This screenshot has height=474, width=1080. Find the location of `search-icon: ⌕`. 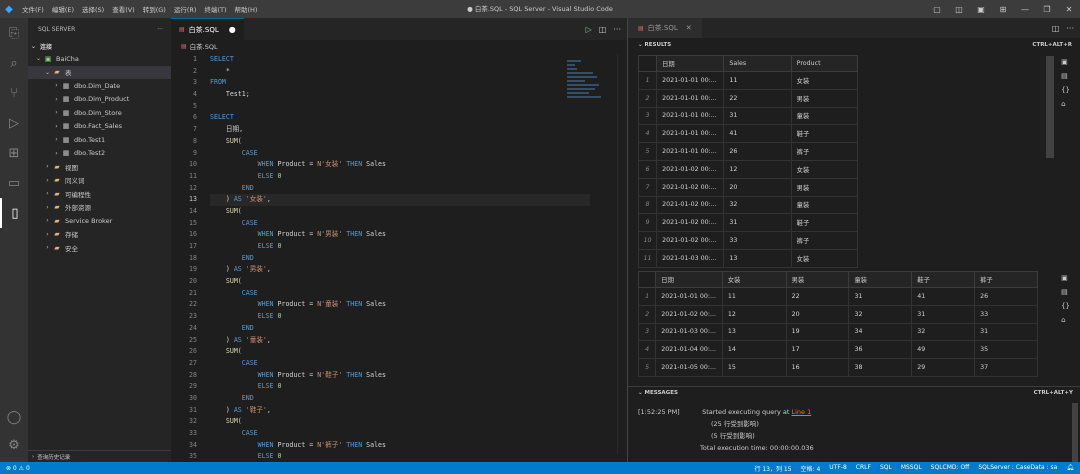

search-icon: ⌕ is located at coordinates (14, 63).